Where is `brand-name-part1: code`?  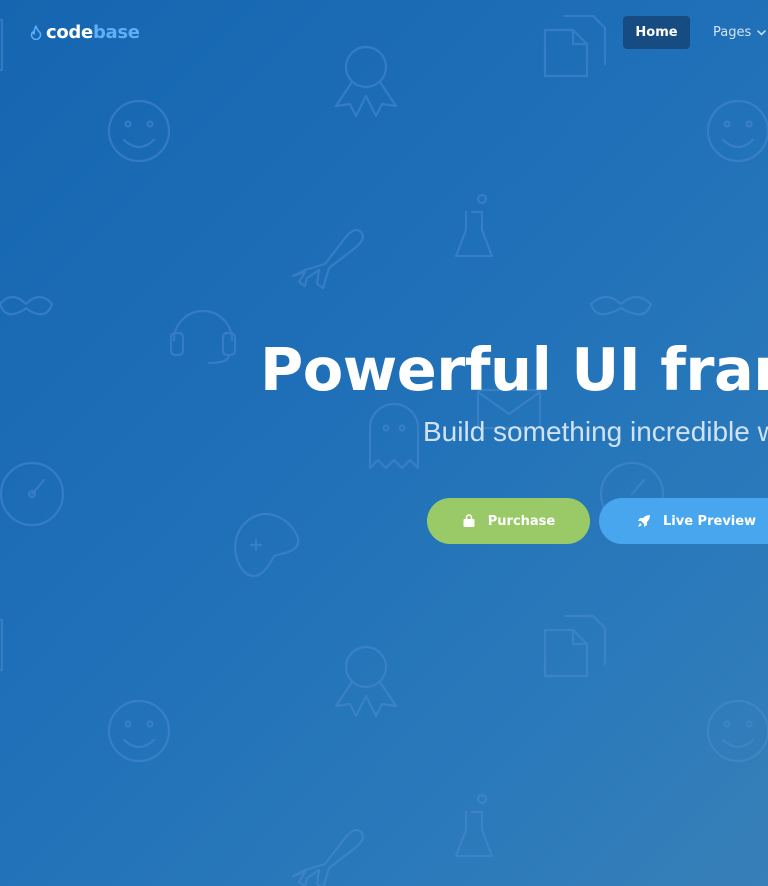
brand-name-part1: code is located at coordinates (69, 32).